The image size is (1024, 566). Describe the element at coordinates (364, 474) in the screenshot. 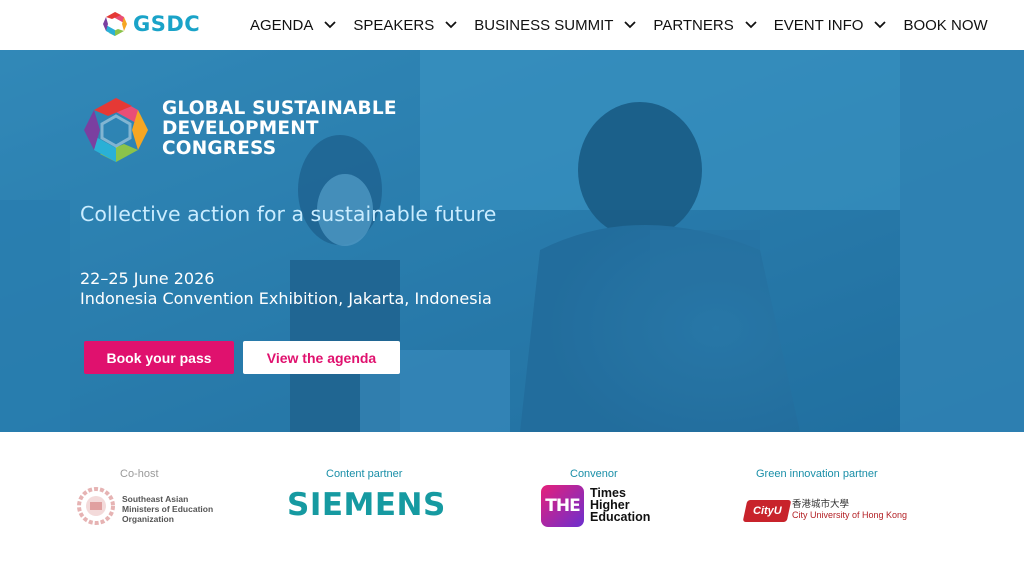

I see `content-partner-label: Content partner` at that location.